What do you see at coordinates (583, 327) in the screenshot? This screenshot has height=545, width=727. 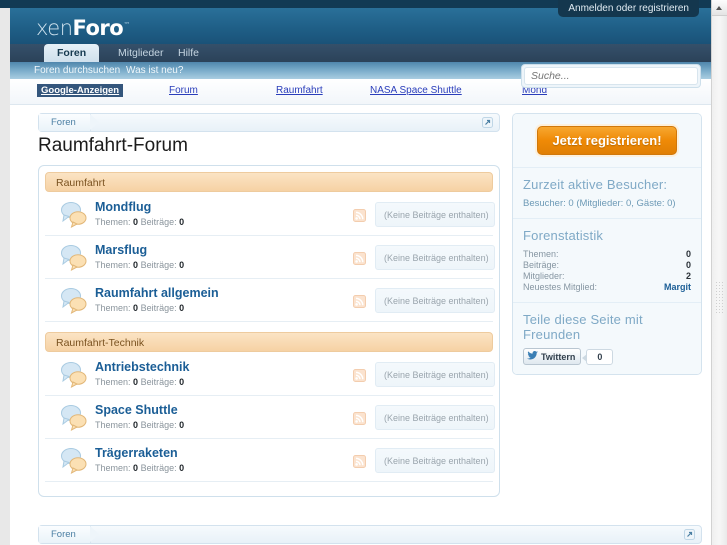 I see `share-page-heading: Teile diese Seite mit Freunden` at bounding box center [583, 327].